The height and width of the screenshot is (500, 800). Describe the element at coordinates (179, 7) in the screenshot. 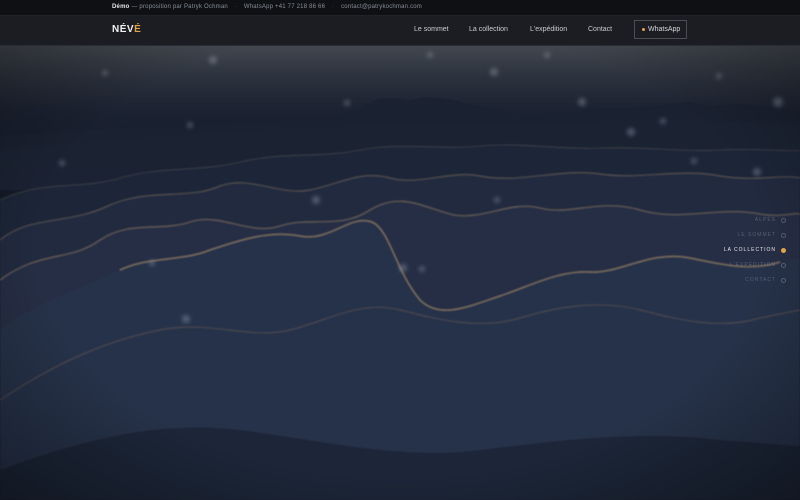

I see `proposal-text: — proposition par Patryk Ochman` at that location.